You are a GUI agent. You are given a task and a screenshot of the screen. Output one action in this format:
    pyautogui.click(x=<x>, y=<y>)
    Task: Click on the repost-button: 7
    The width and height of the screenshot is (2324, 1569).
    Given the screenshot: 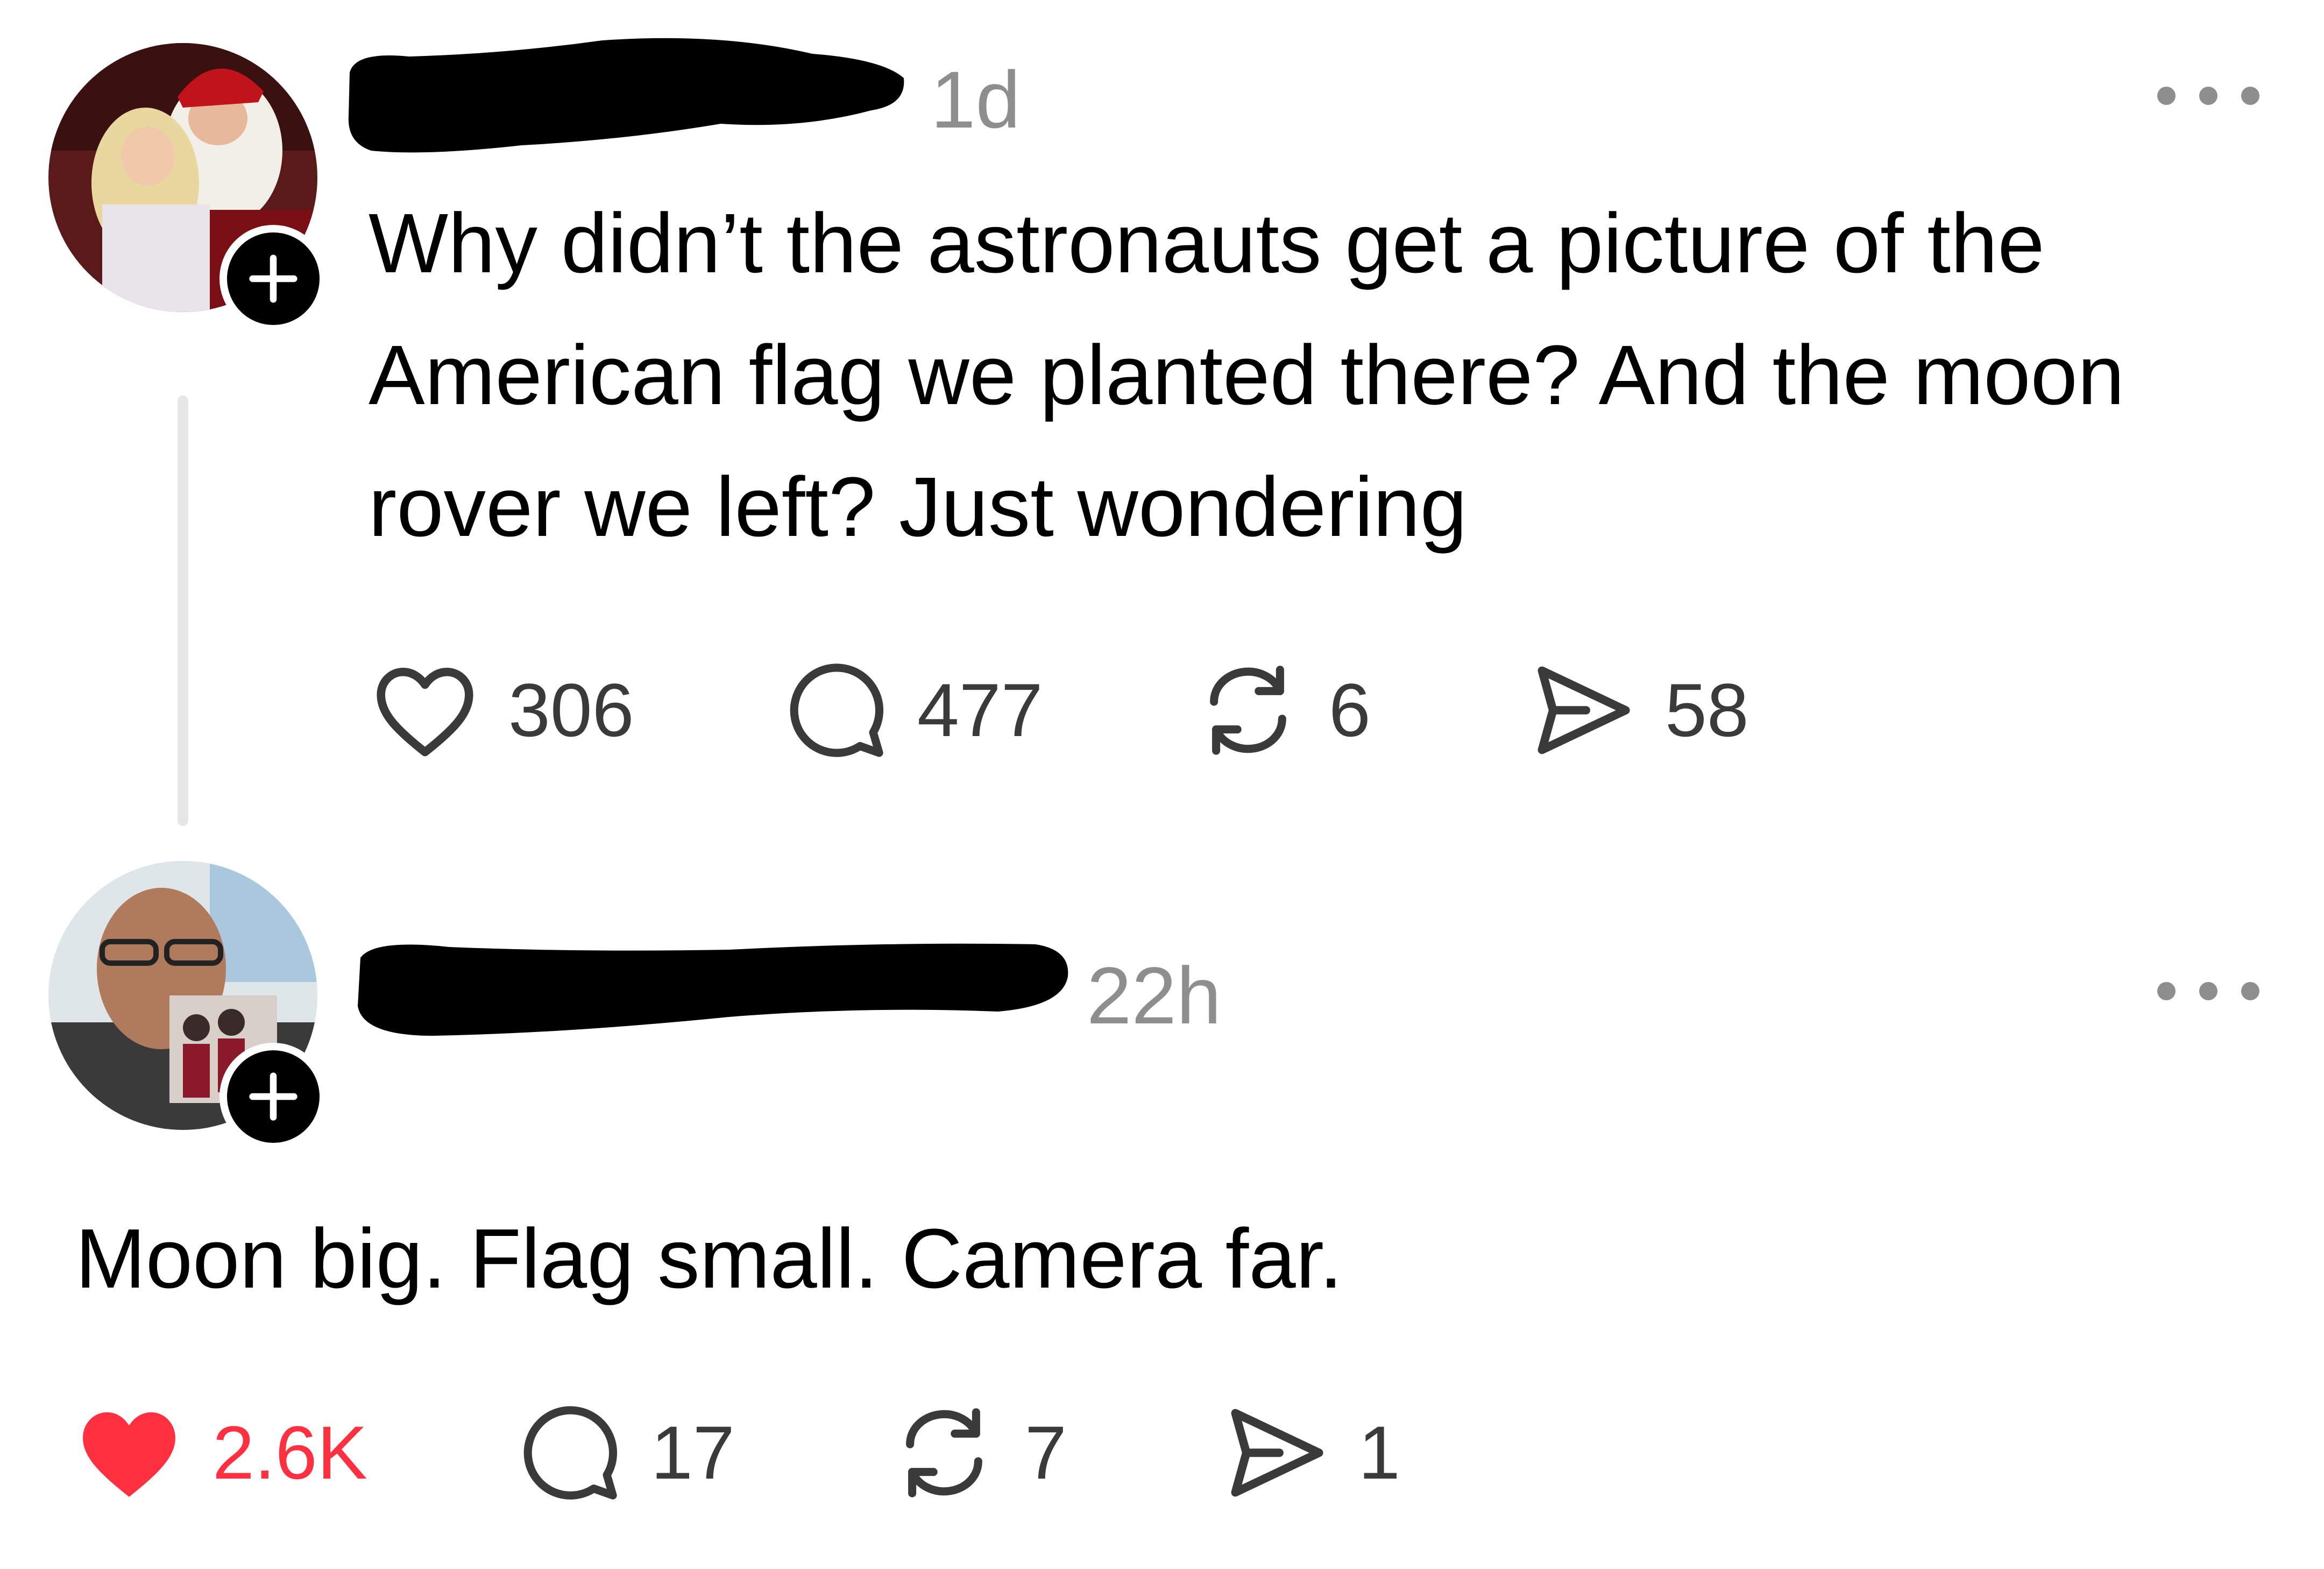 What is the action you would take?
    pyautogui.click(x=980, y=1453)
    